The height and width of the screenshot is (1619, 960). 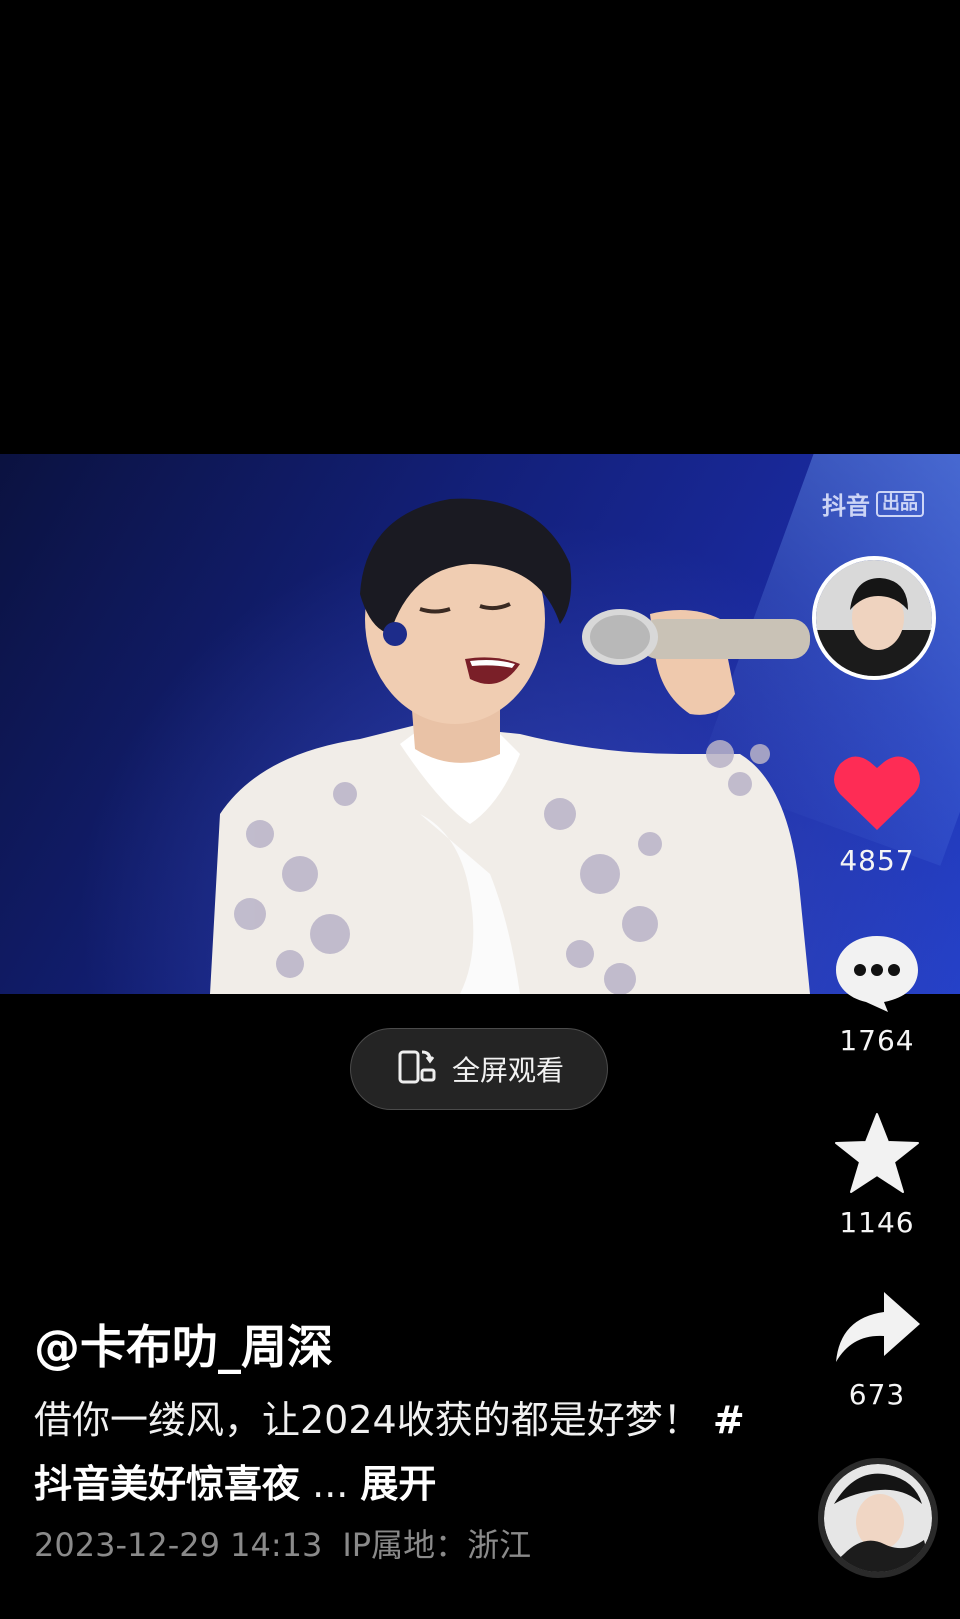 I want to click on author-username: @卡布叻_周深, so click(x=394, y=1347).